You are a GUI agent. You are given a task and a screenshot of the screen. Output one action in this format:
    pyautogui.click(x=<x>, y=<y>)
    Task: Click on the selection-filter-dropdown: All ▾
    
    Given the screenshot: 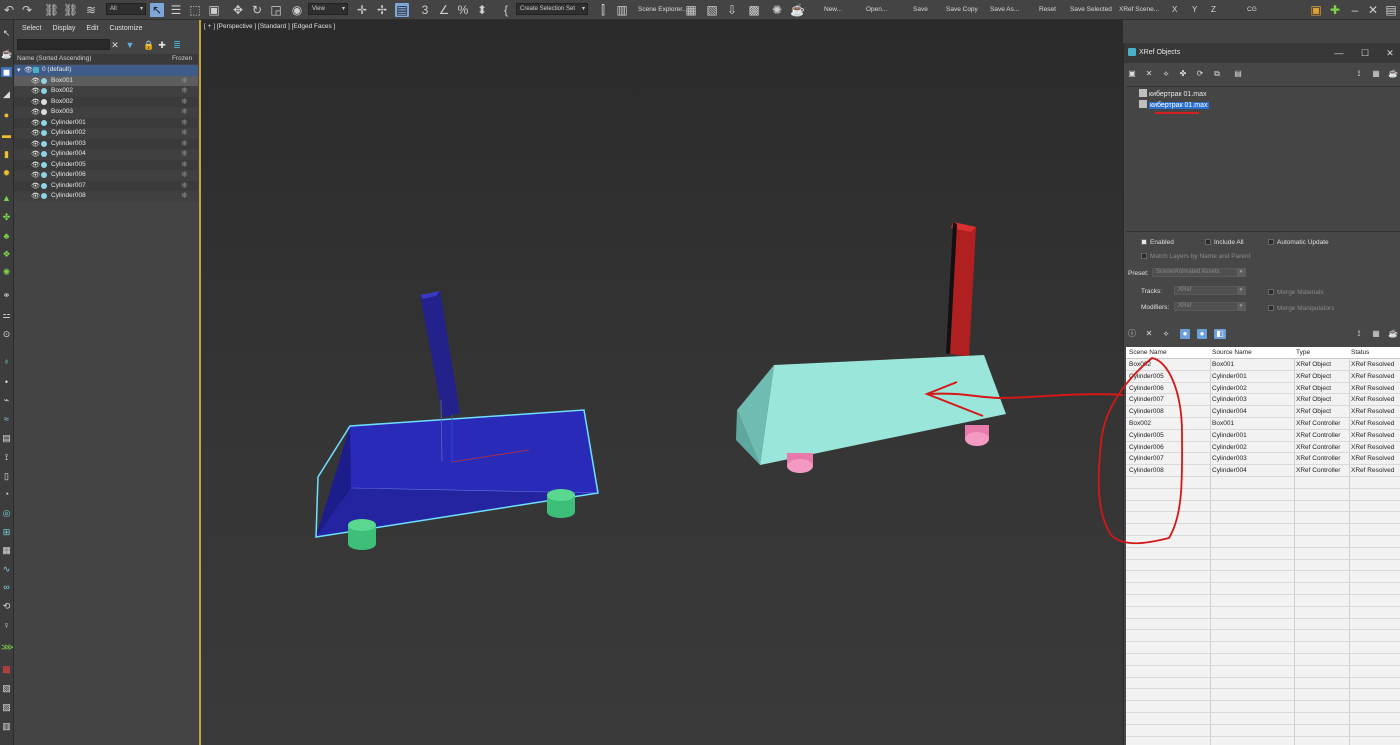 What is the action you would take?
    pyautogui.click(x=126, y=9)
    